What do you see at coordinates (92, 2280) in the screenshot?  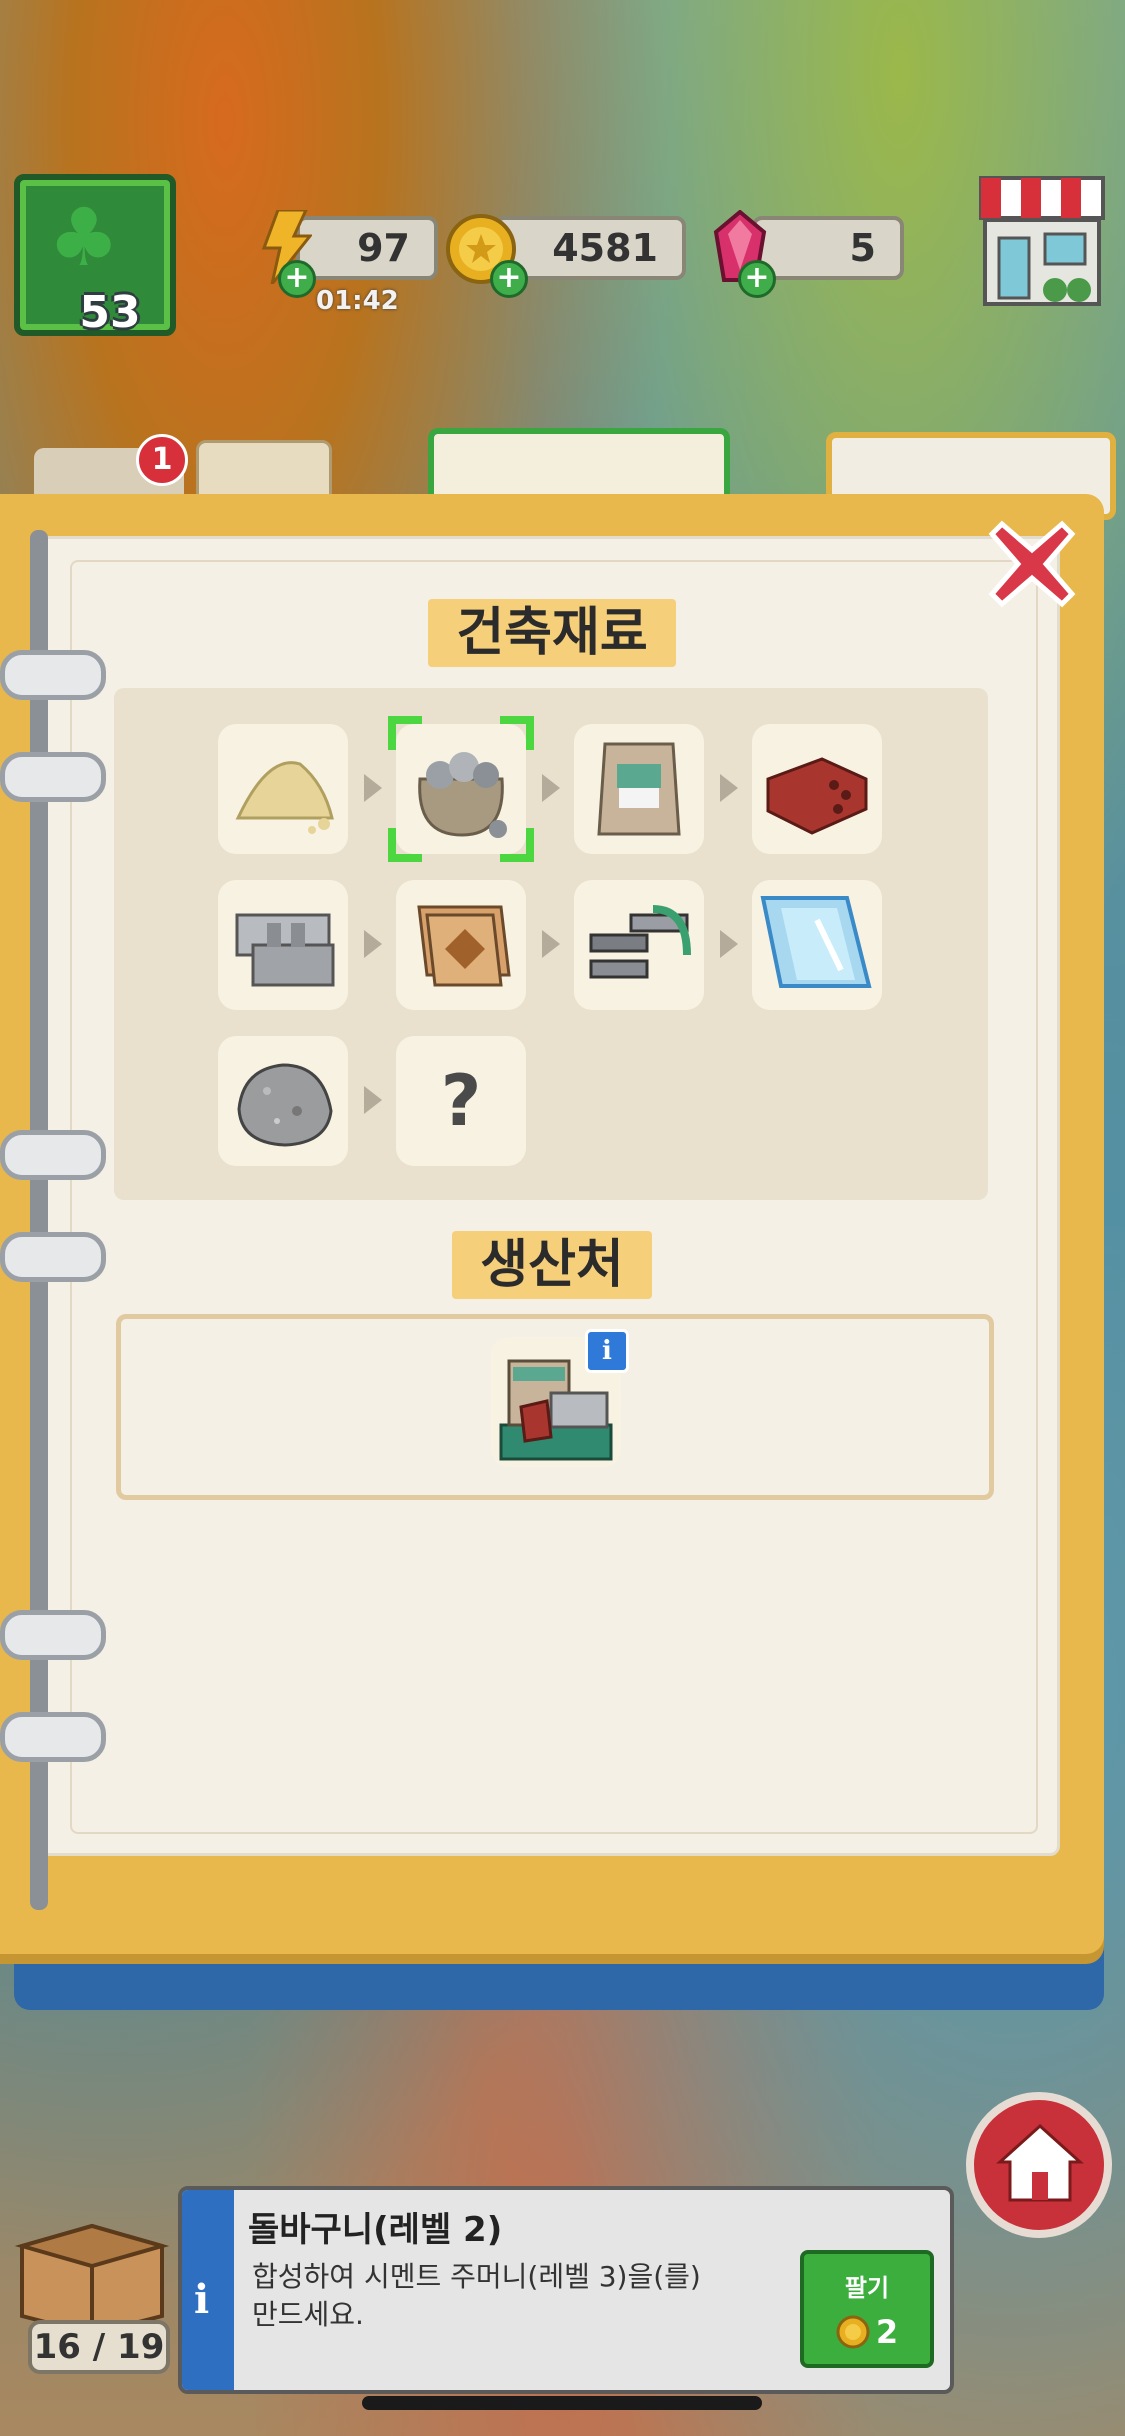 I see `cardboard-box-icon` at bounding box center [92, 2280].